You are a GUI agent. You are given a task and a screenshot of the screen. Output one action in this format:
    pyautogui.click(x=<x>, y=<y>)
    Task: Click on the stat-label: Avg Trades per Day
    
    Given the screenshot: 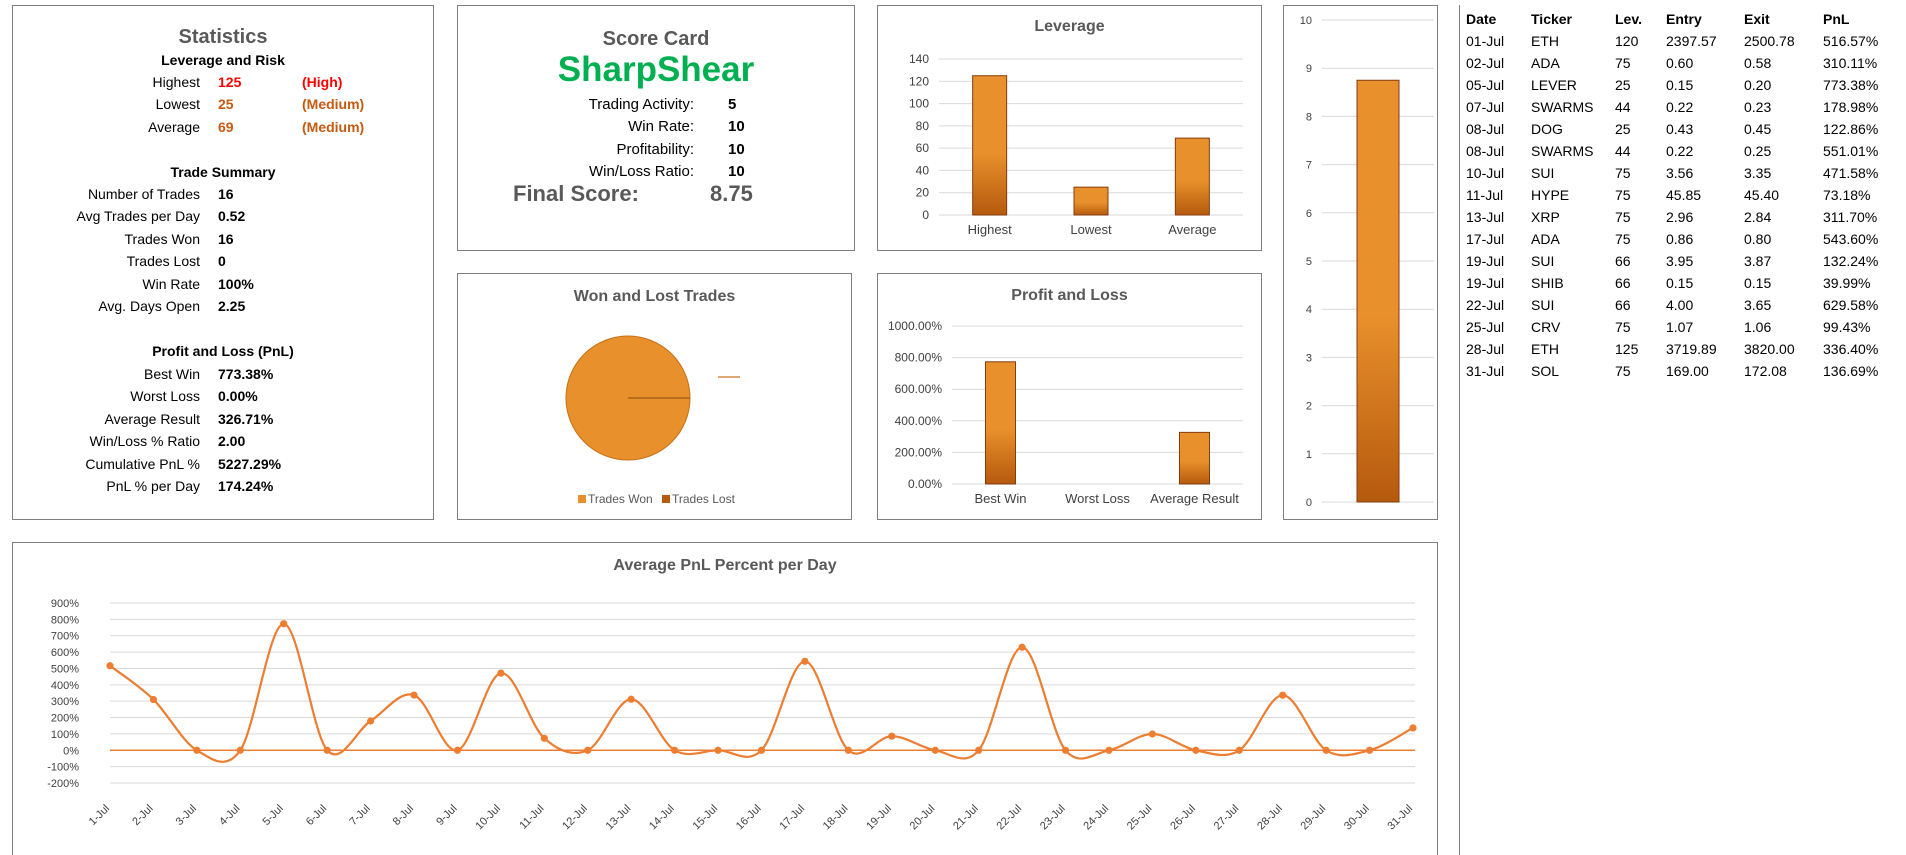 What is the action you would take?
    pyautogui.click(x=138, y=216)
    